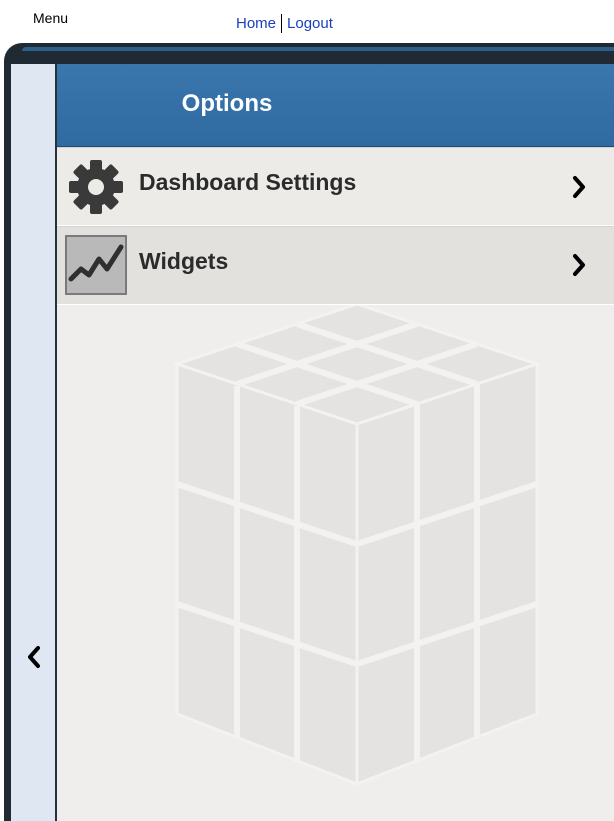  I want to click on link-separator, so click(282, 23).